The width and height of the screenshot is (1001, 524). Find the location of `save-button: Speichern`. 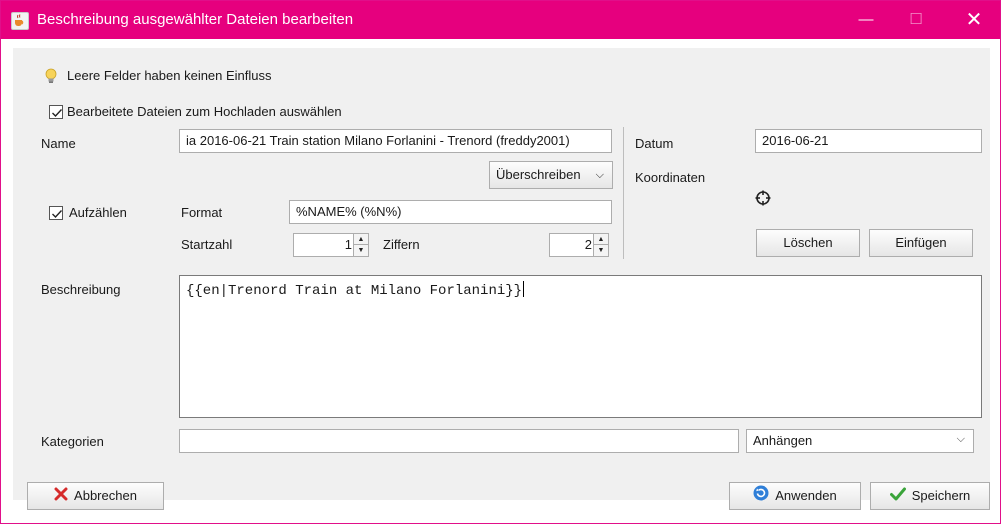

save-button: Speichern is located at coordinates (930, 496).